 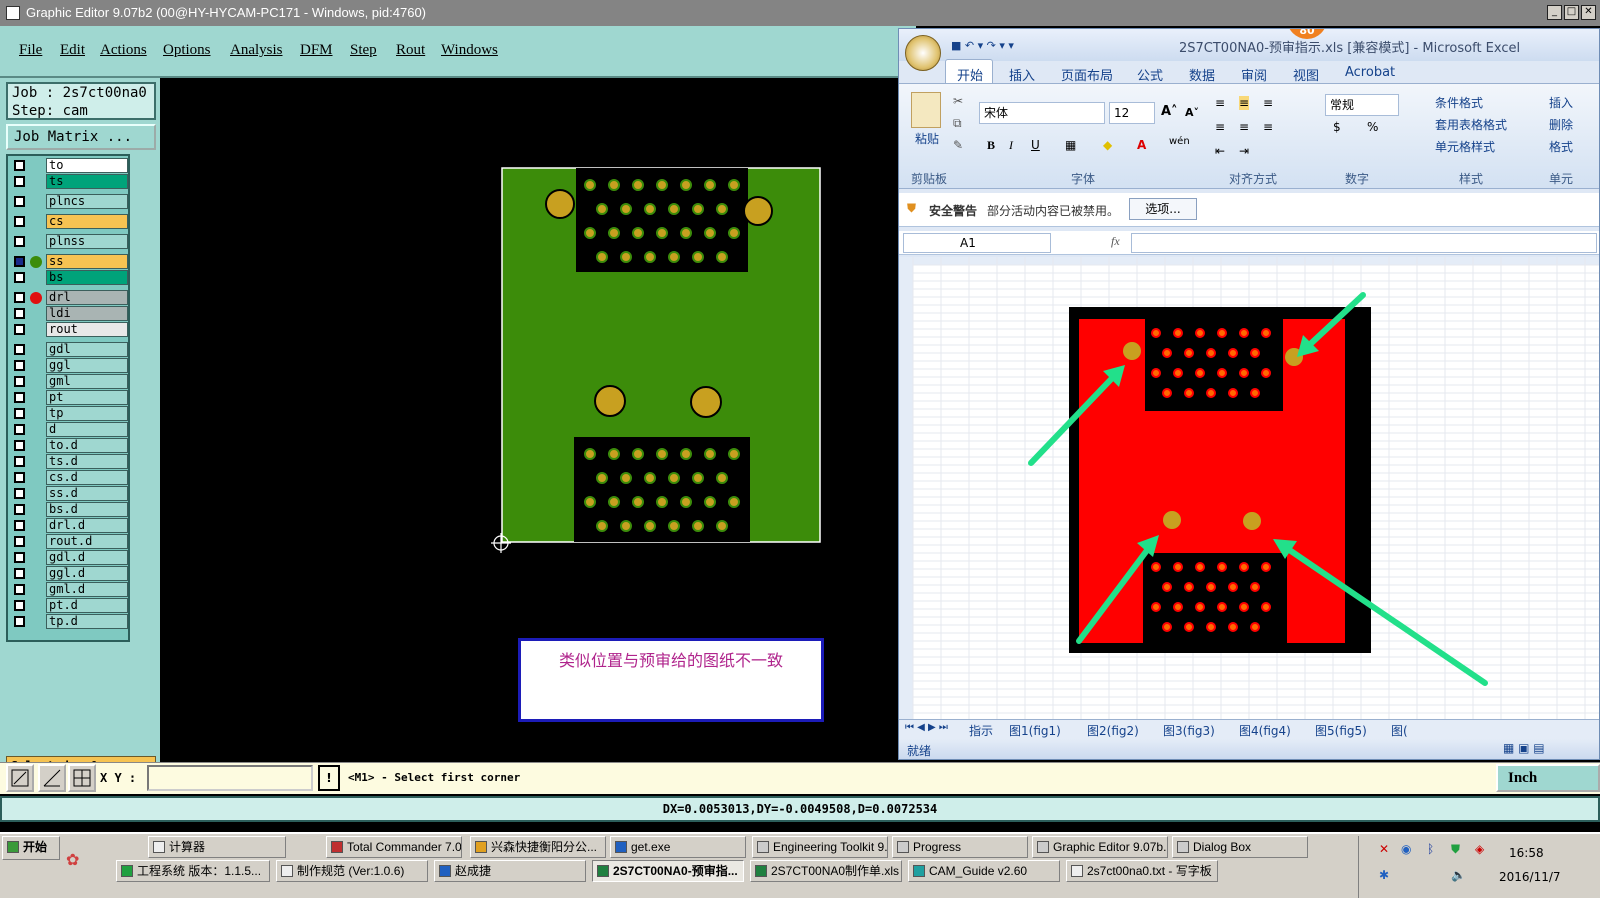 I want to click on format-cells-button: 格式, so click(x=1561, y=146).